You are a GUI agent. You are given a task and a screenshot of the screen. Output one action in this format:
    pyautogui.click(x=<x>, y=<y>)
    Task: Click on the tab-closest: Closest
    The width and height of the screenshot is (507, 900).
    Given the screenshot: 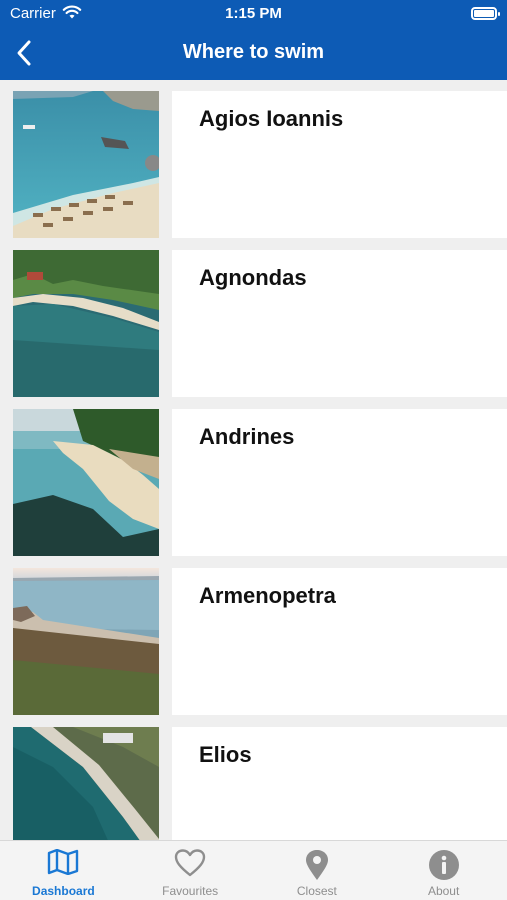 What is the action you would take?
    pyautogui.click(x=317, y=870)
    